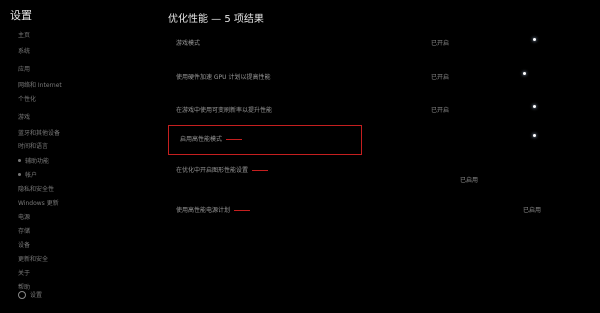  I want to click on sidebar-item-time-language: 时间和语言, so click(33, 145).